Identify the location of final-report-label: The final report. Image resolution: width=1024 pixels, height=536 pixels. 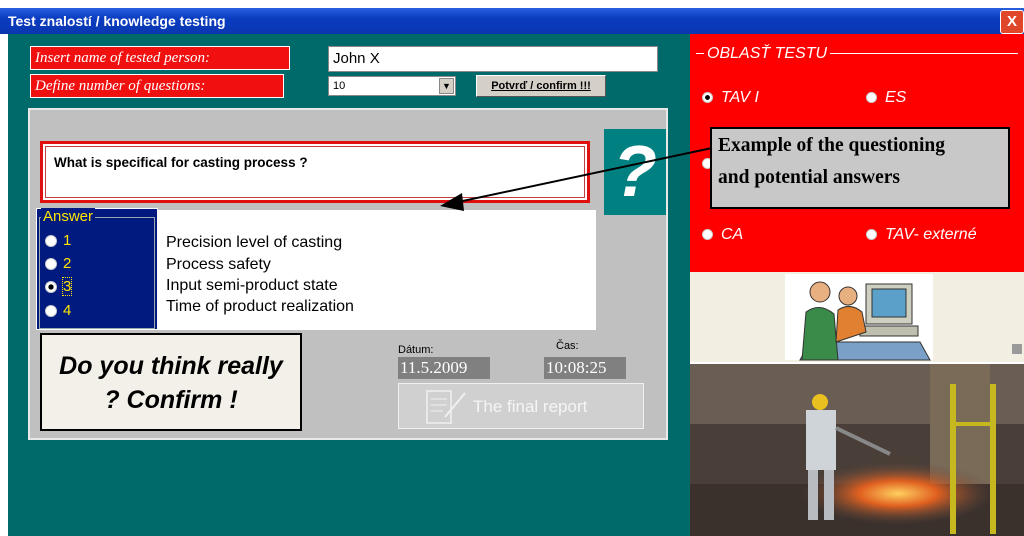
(530, 406).